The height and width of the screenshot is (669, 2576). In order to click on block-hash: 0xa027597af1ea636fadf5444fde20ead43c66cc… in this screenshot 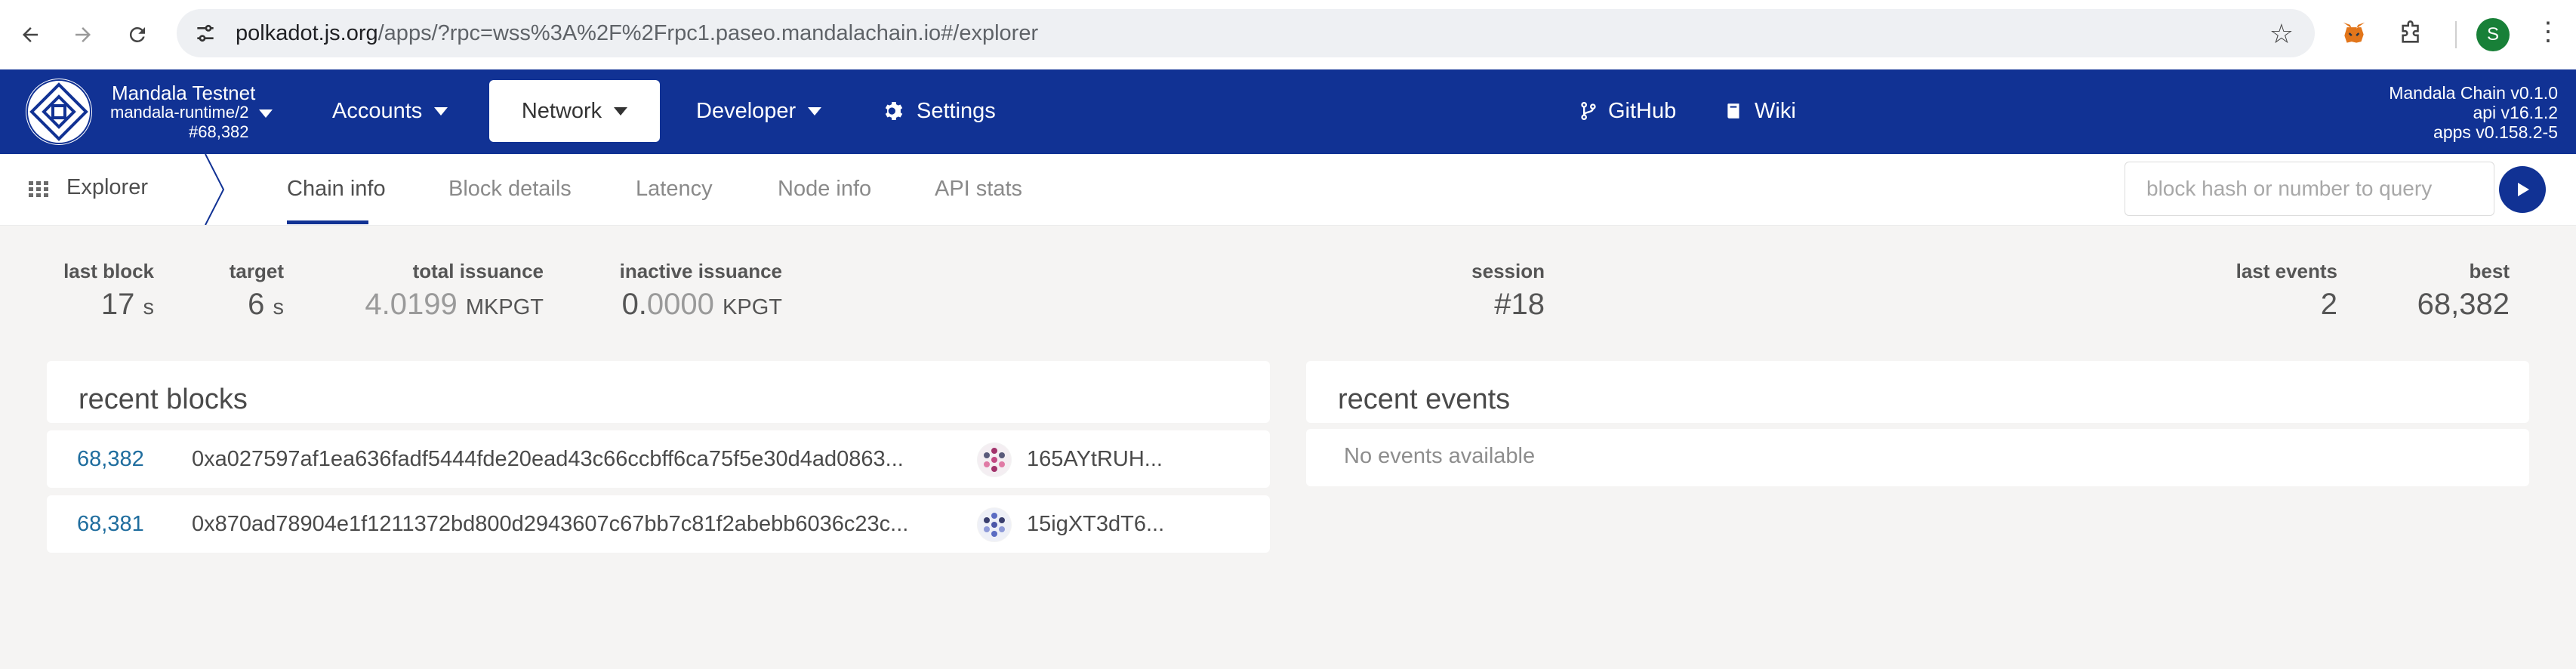, I will do `click(548, 459)`.